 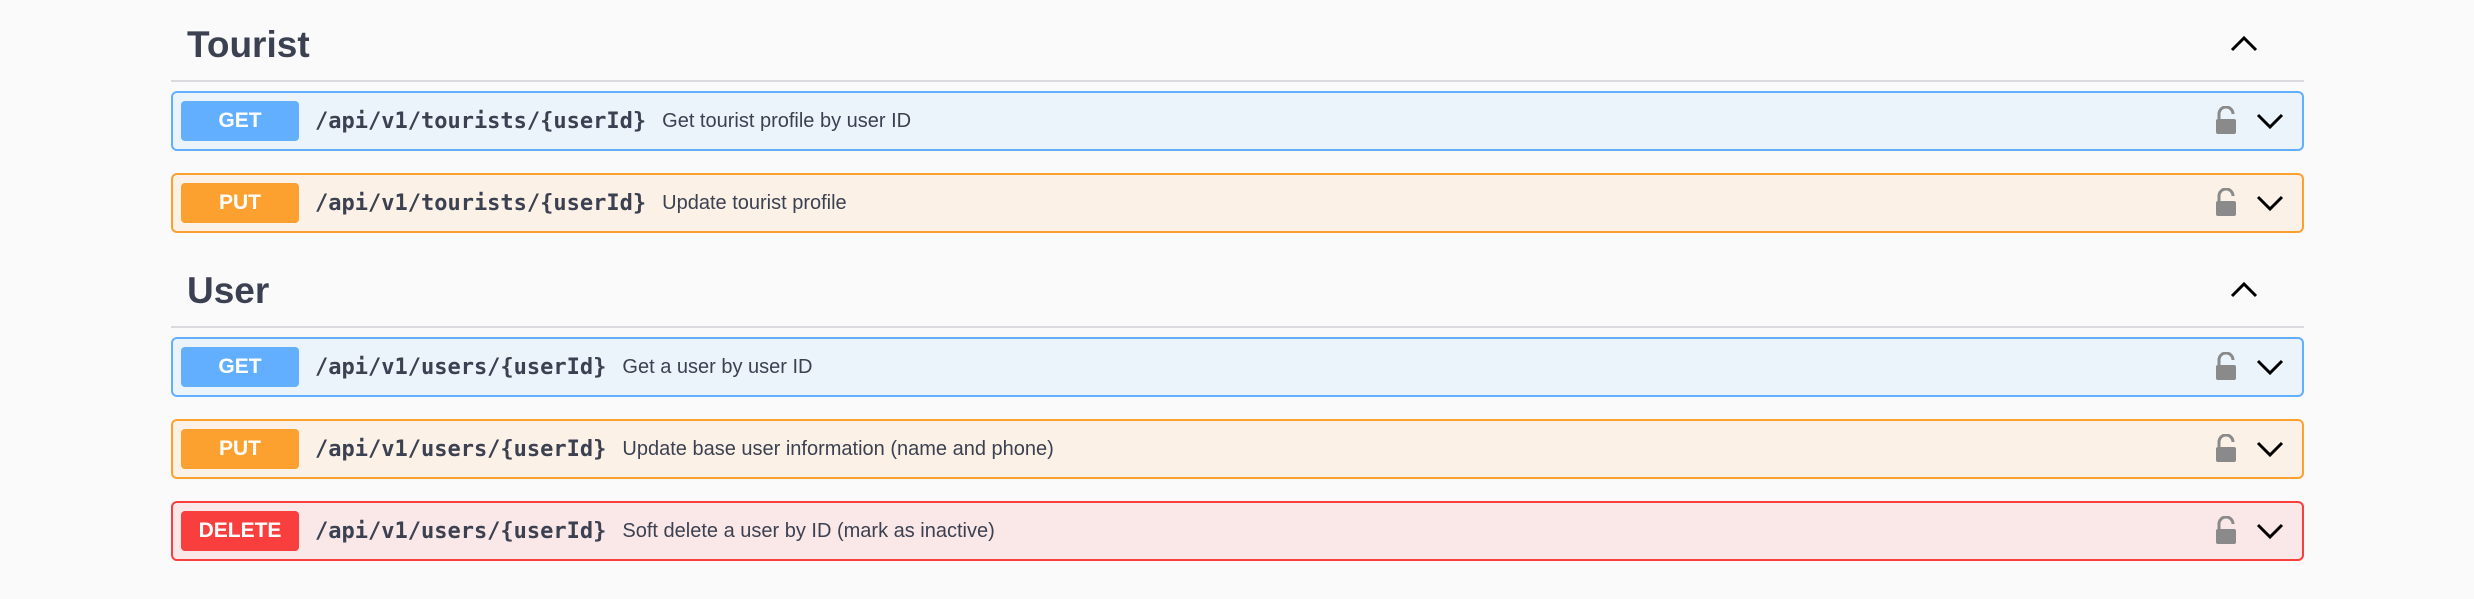 I want to click on method-badge: DELETE, so click(x=240, y=531).